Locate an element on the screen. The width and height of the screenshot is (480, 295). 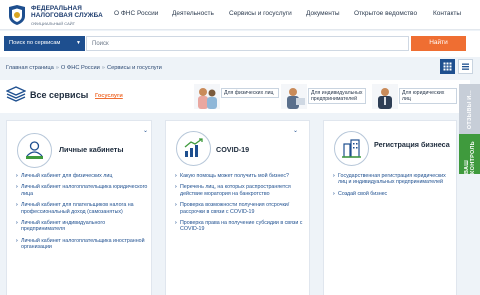
link-create-business: Создай свой бизнес is located at coordinates (393, 194).